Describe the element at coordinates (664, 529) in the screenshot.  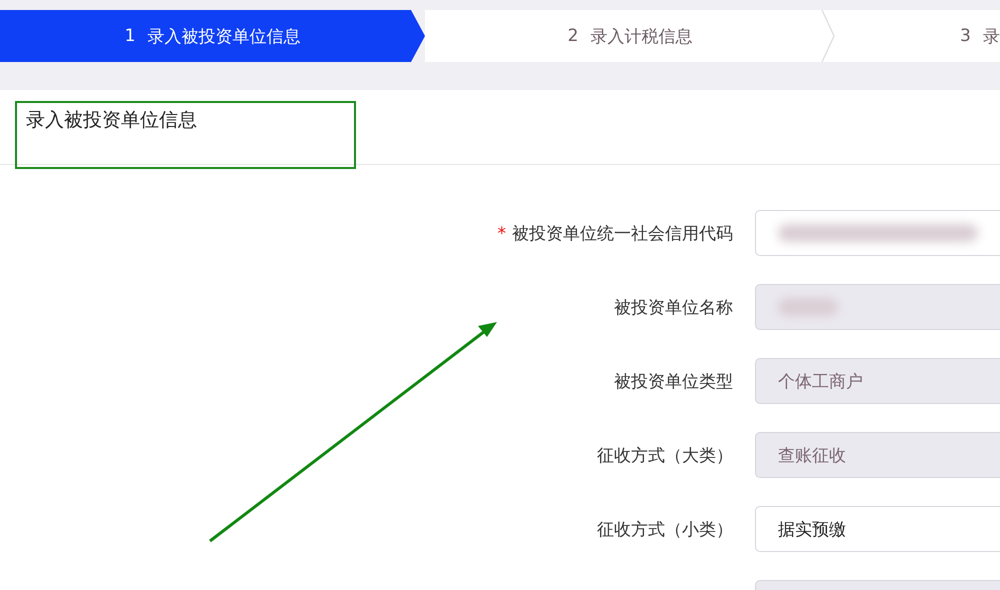
I see `field-label: 征收方式（小类）` at that location.